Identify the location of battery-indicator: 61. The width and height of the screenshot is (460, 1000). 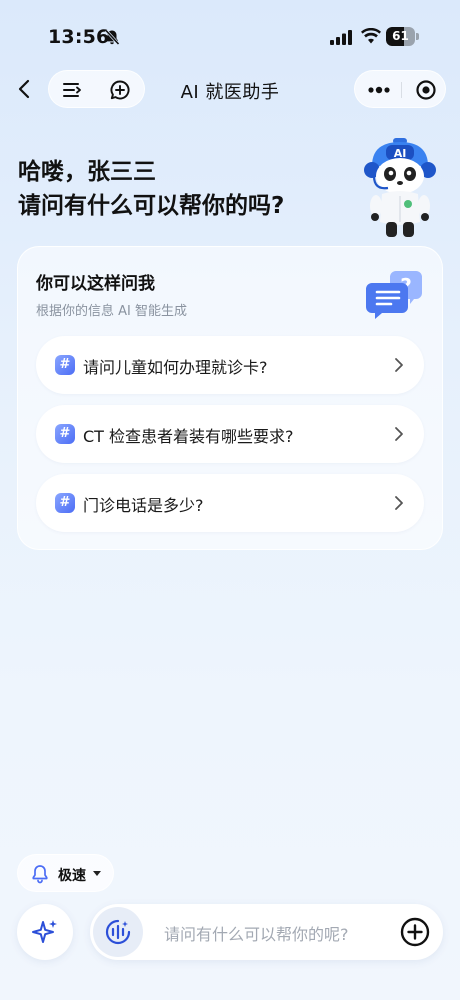
(402, 36).